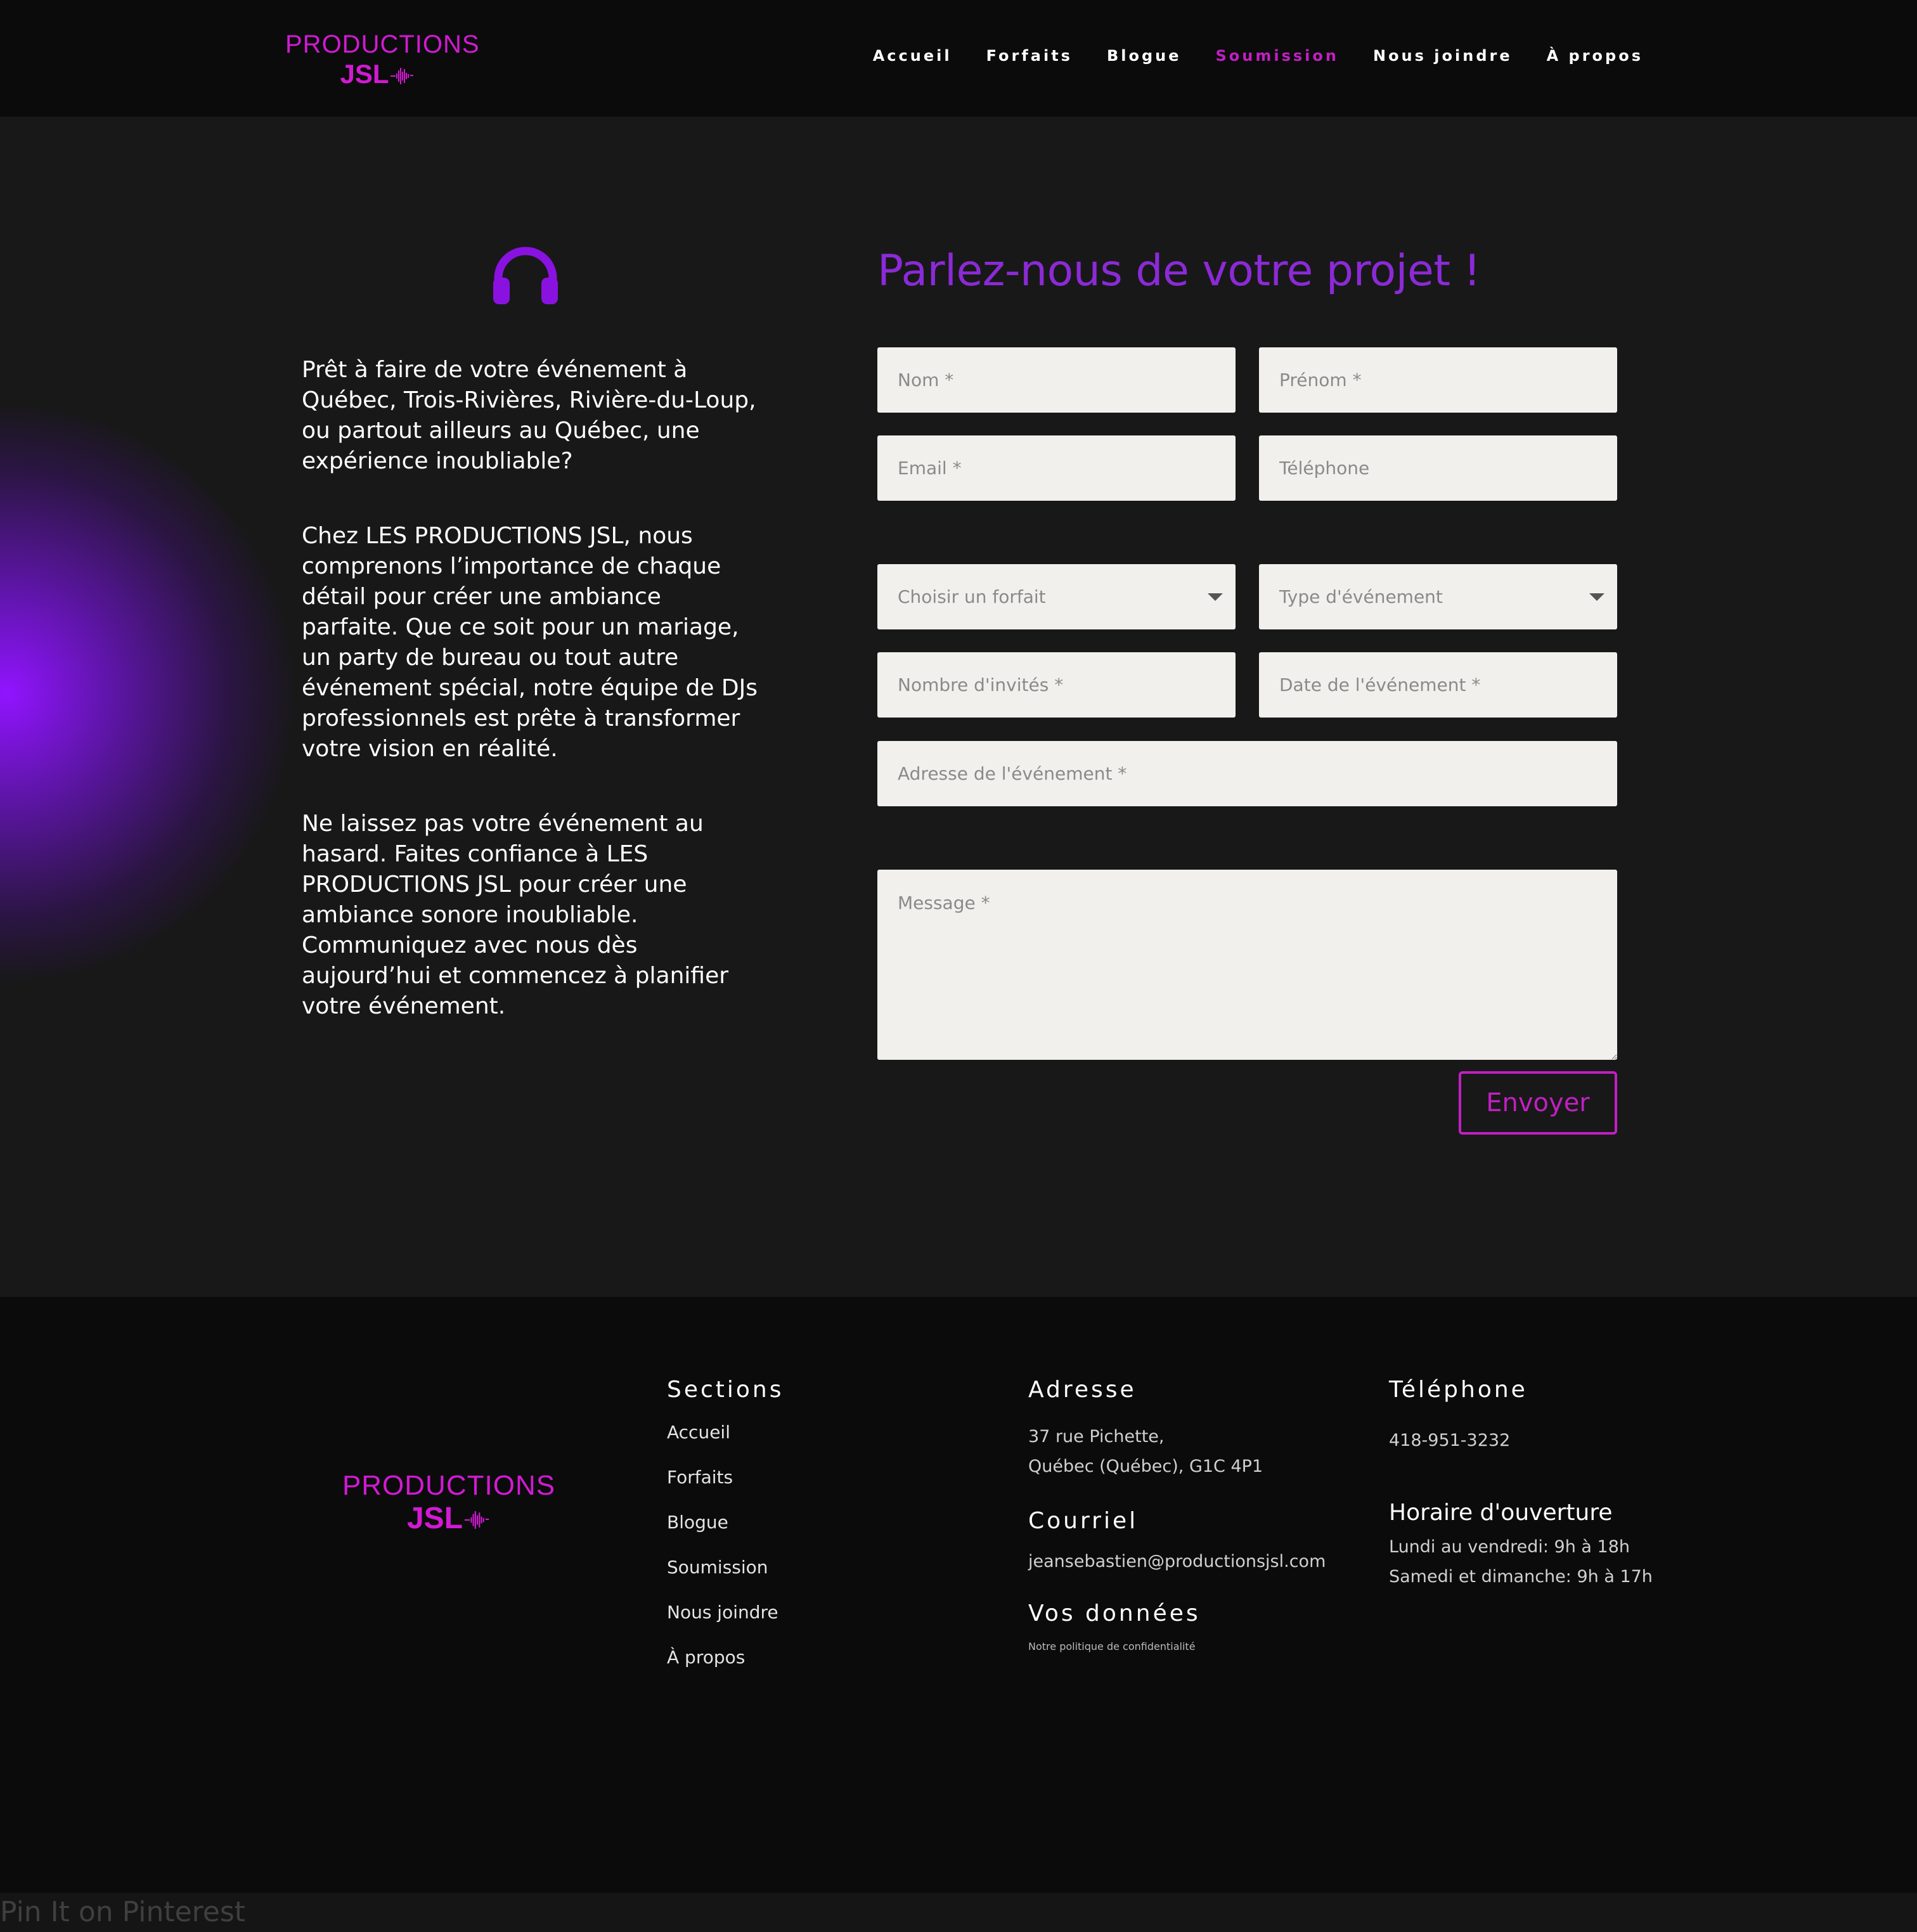 The width and height of the screenshot is (1917, 1932). I want to click on type-evenement-select: Type d'événement, so click(1438, 596).